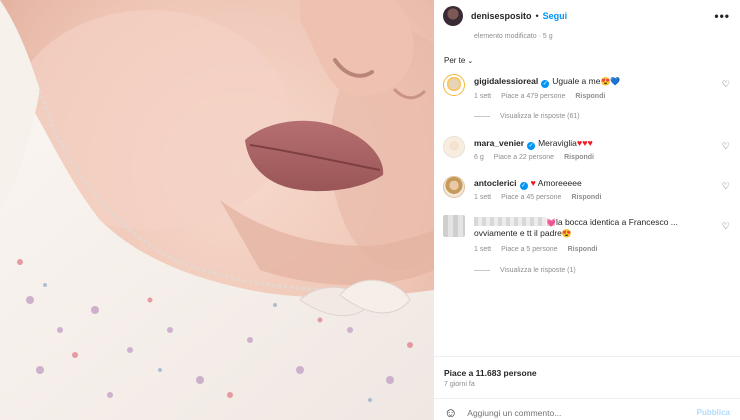  I want to click on comment-emoji: 😍💙, so click(610, 81).